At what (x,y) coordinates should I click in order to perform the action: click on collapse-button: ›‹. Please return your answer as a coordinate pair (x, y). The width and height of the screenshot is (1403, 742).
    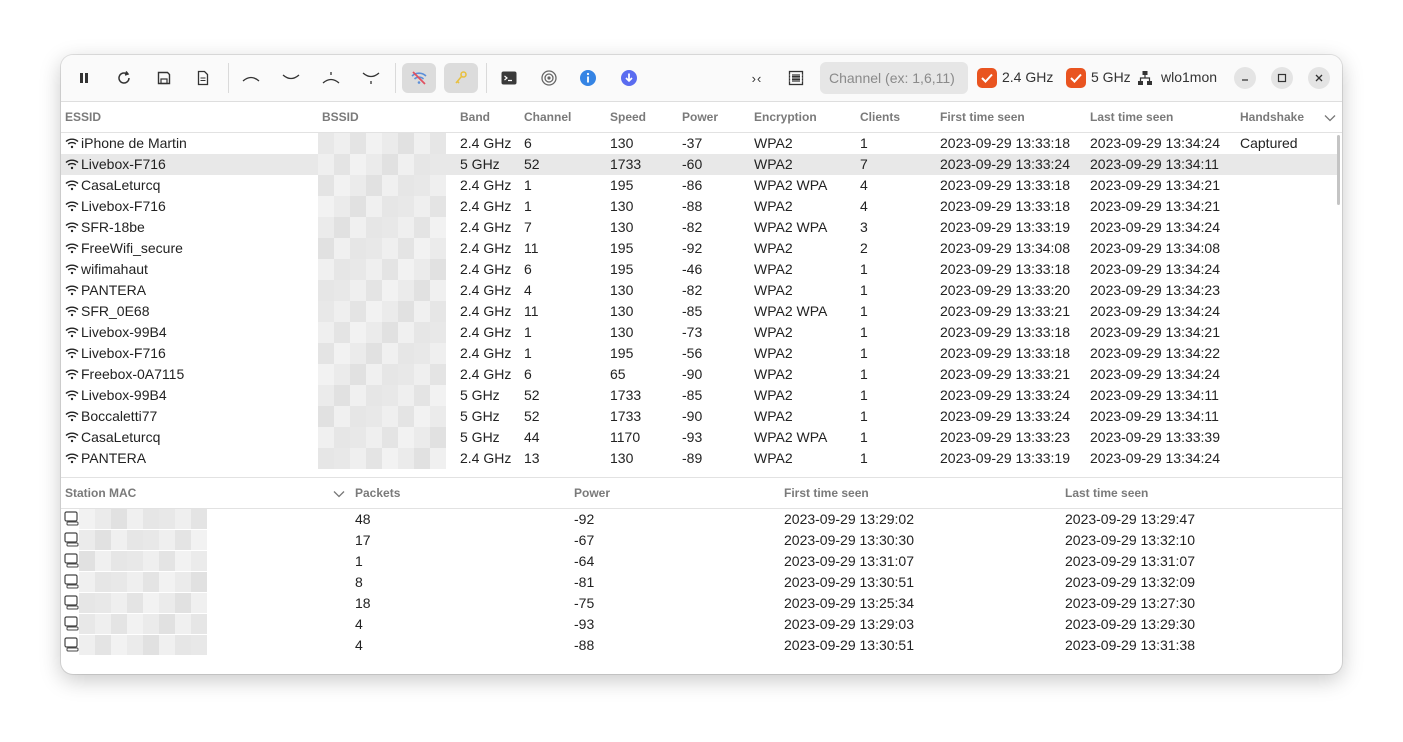
    Looking at the image, I should click on (757, 78).